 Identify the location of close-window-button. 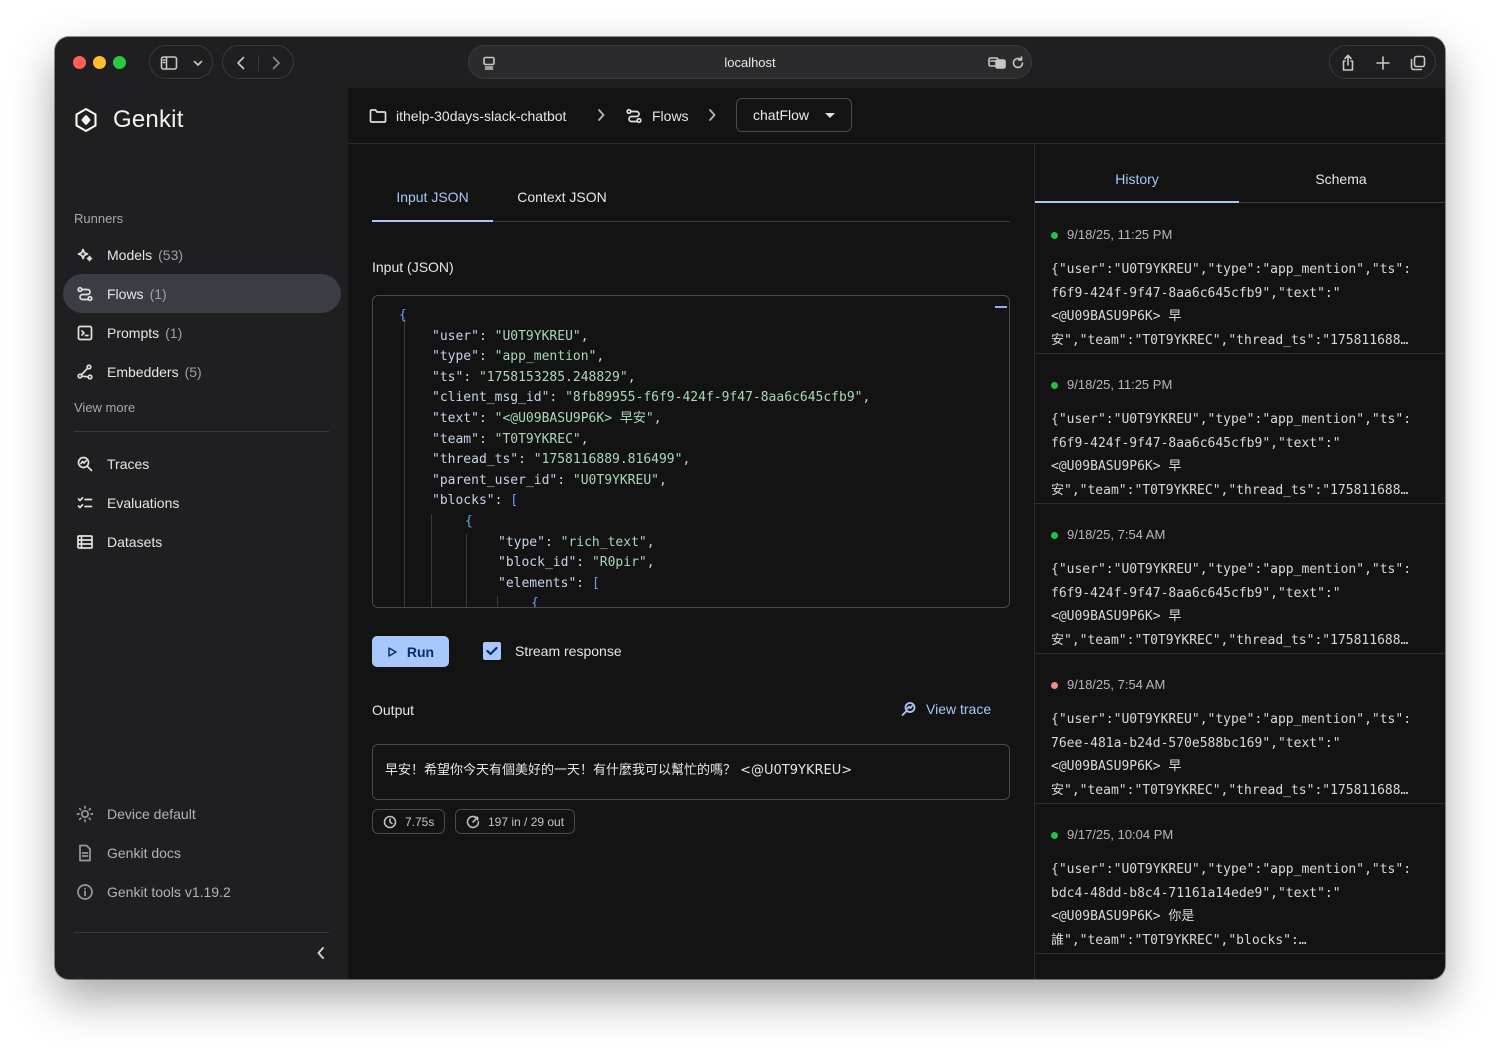
(79, 62).